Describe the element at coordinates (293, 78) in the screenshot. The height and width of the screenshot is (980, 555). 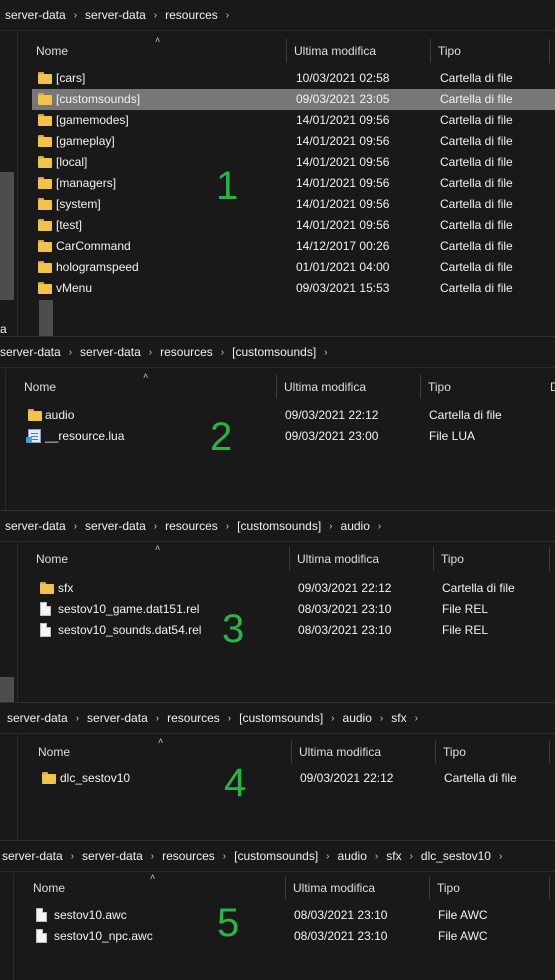
I see `list-item: [cars] 10/03/2021 02:58 Cartella di file` at that location.